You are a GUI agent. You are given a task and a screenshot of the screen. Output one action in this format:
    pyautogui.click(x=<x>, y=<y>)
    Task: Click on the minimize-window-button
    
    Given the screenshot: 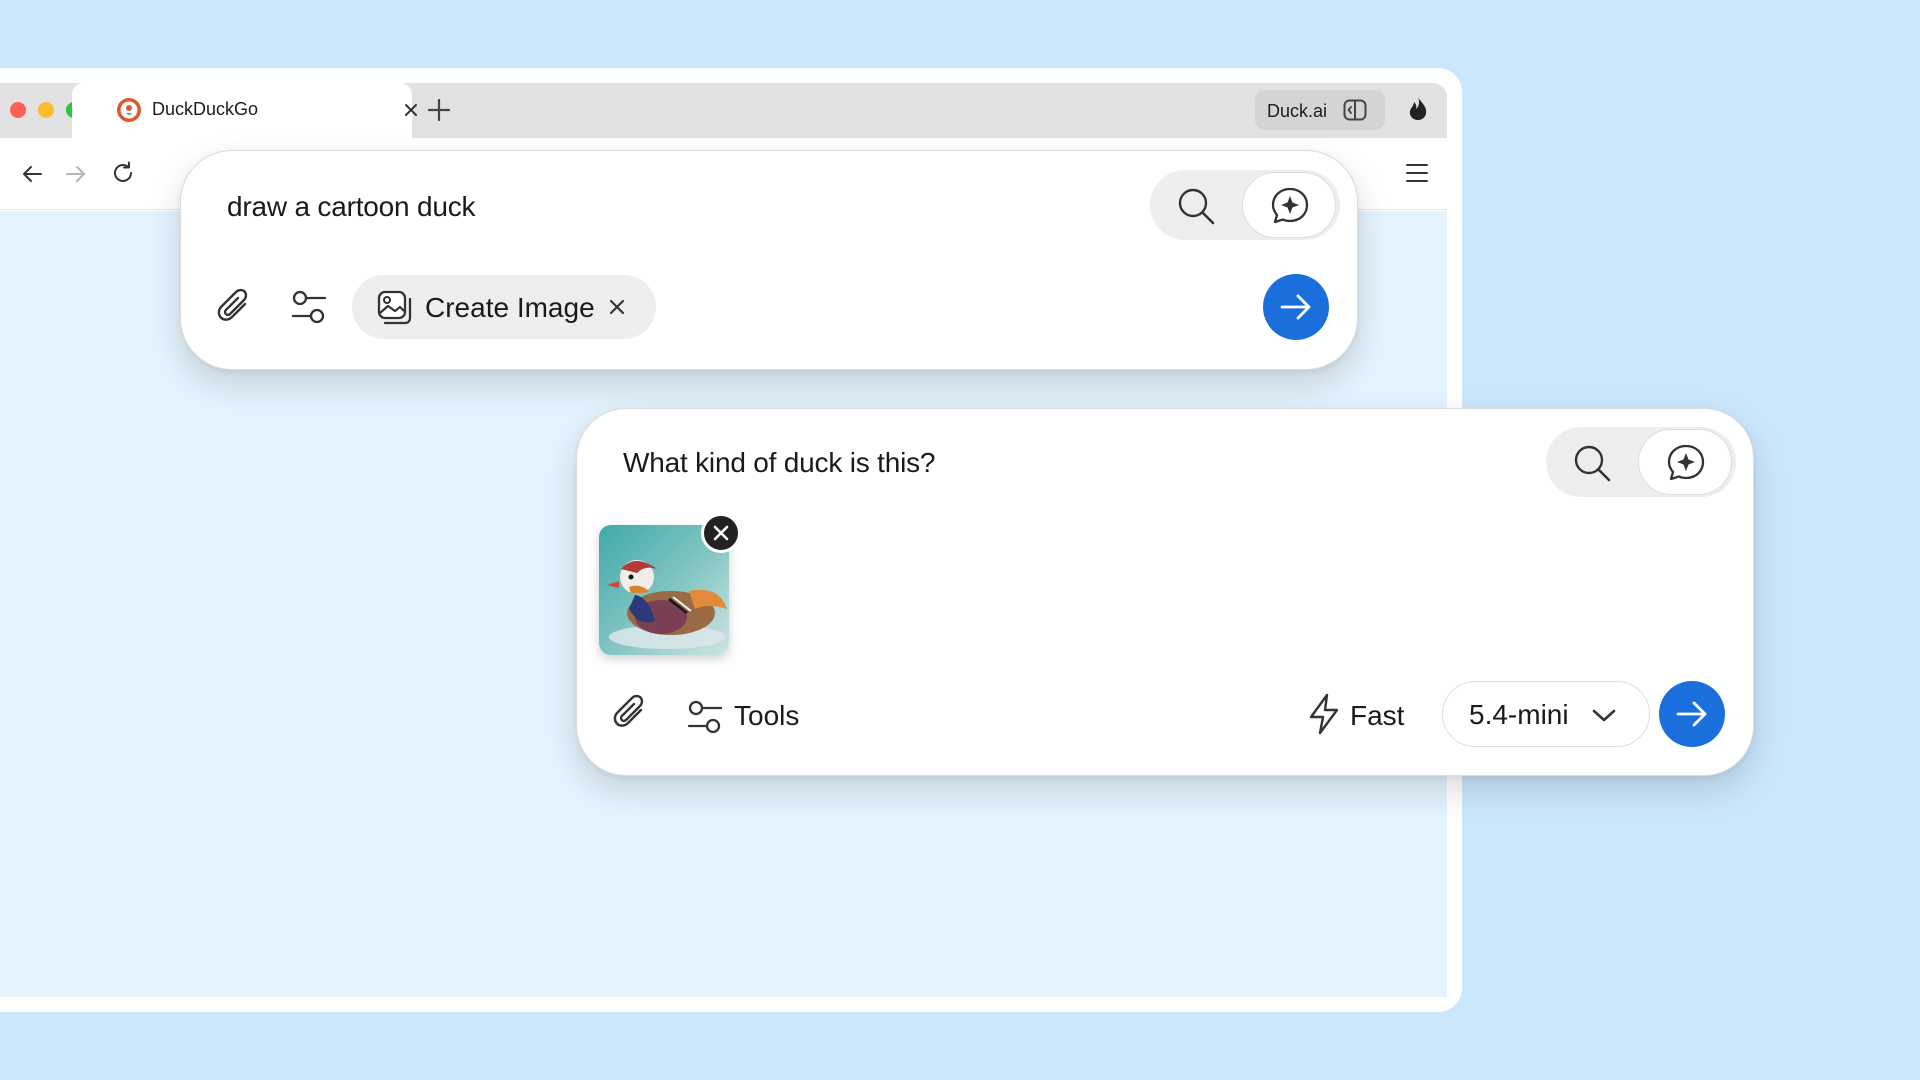 What is the action you would take?
    pyautogui.click(x=46, y=110)
    